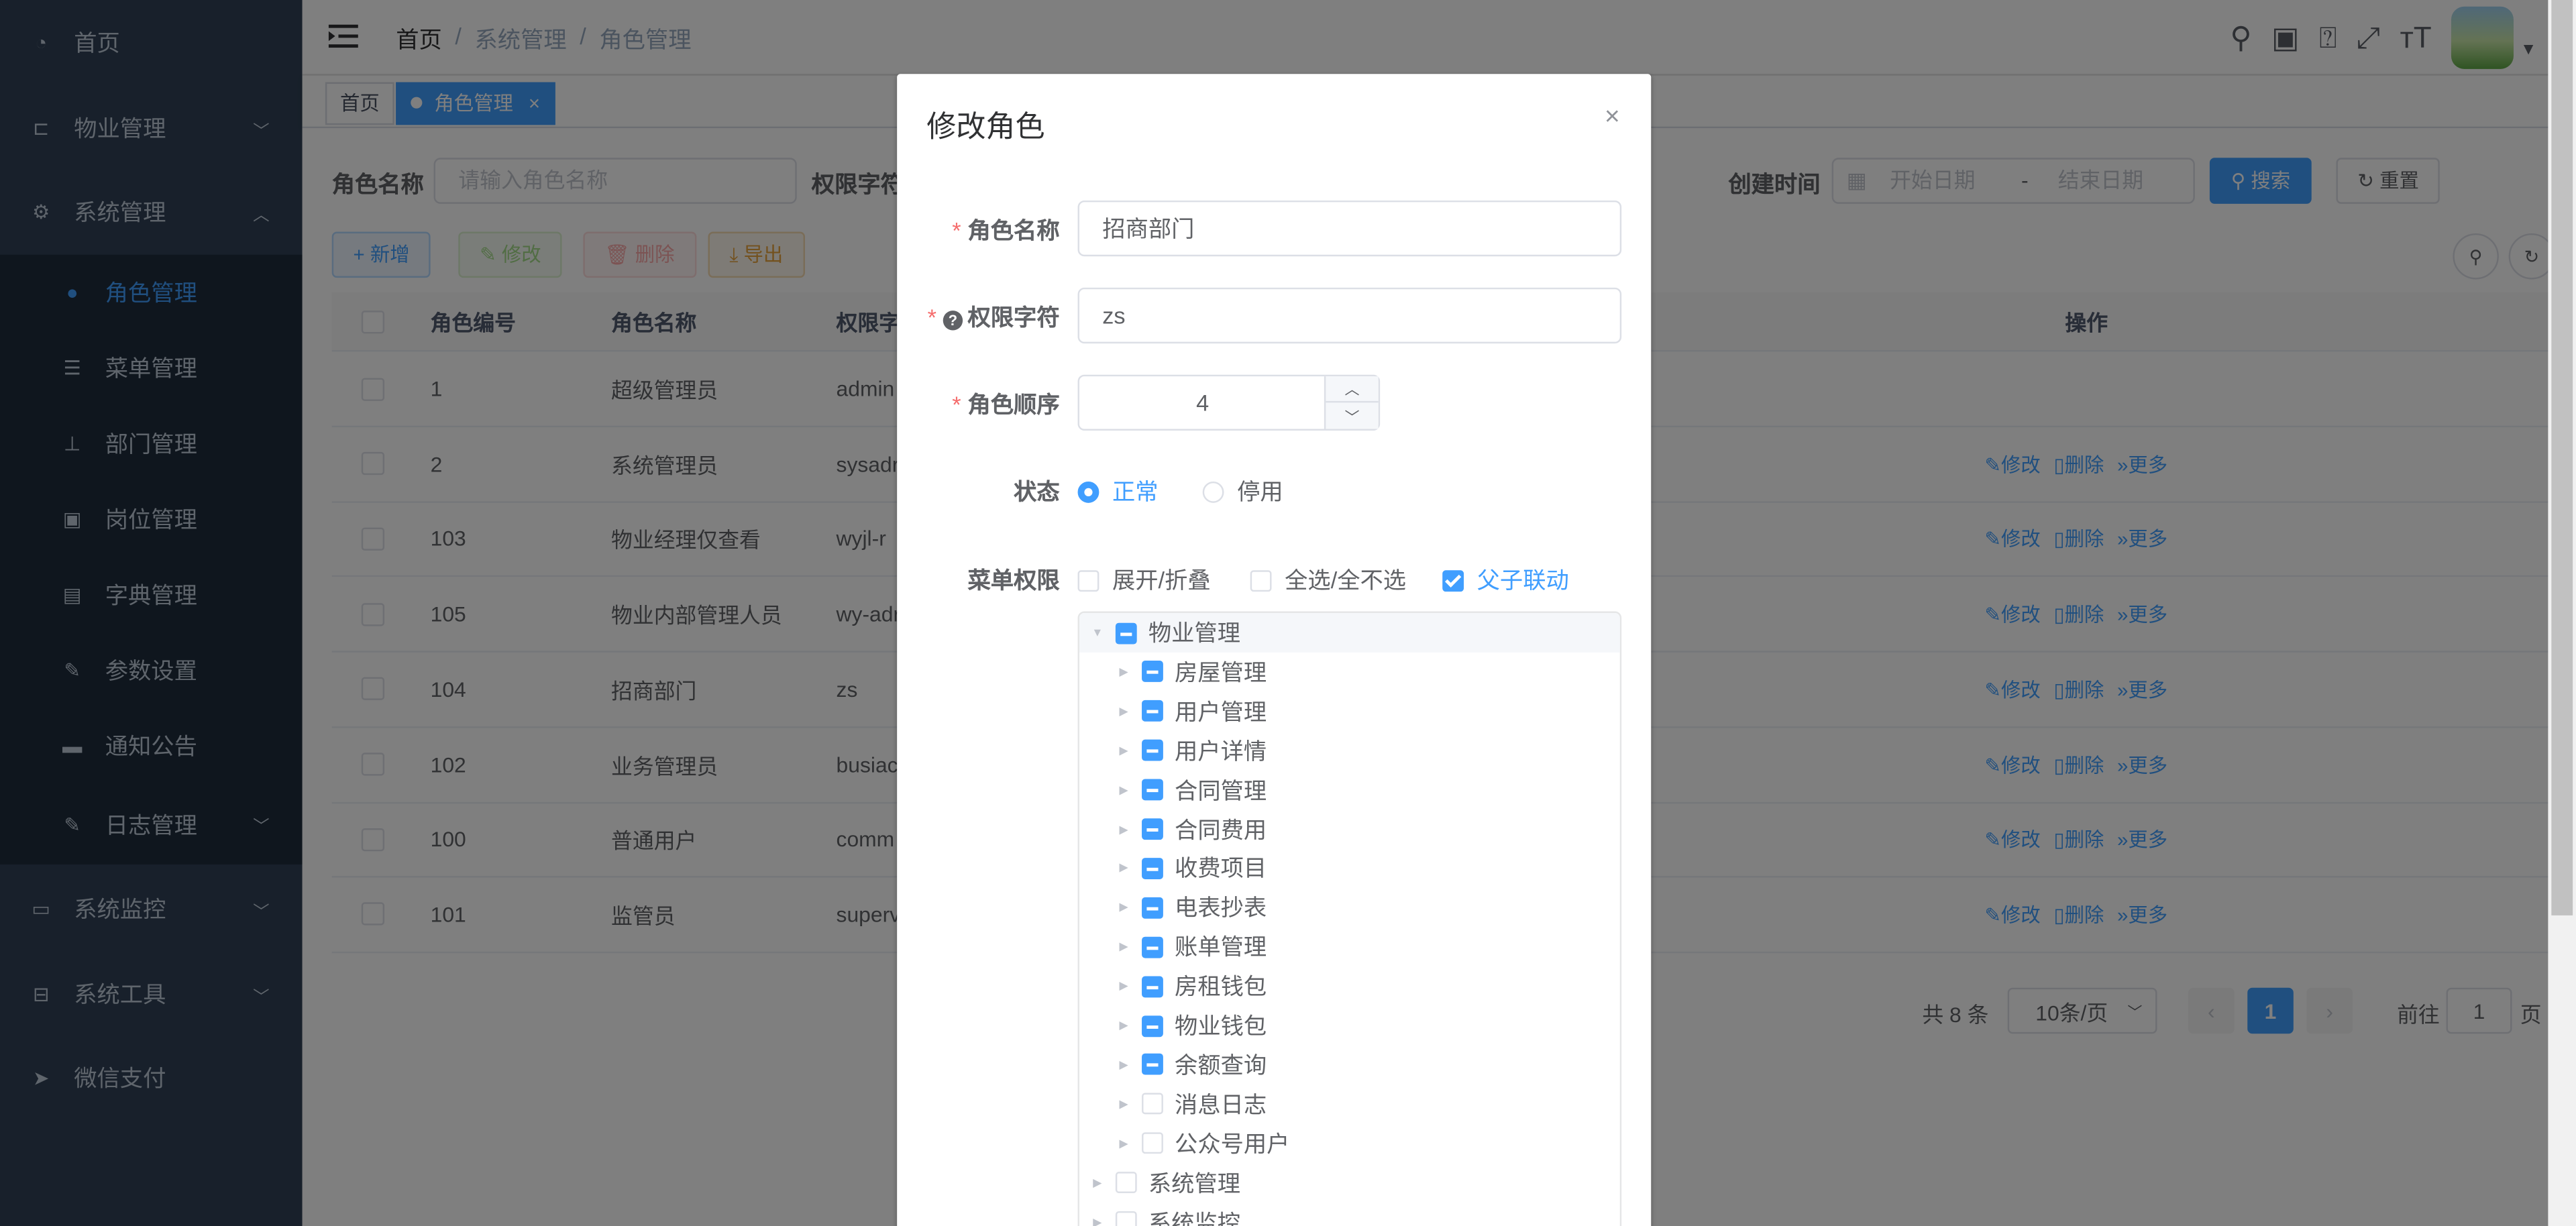 This screenshot has width=2576, height=1226. I want to click on tree-node-label: 合同管理, so click(1221, 790).